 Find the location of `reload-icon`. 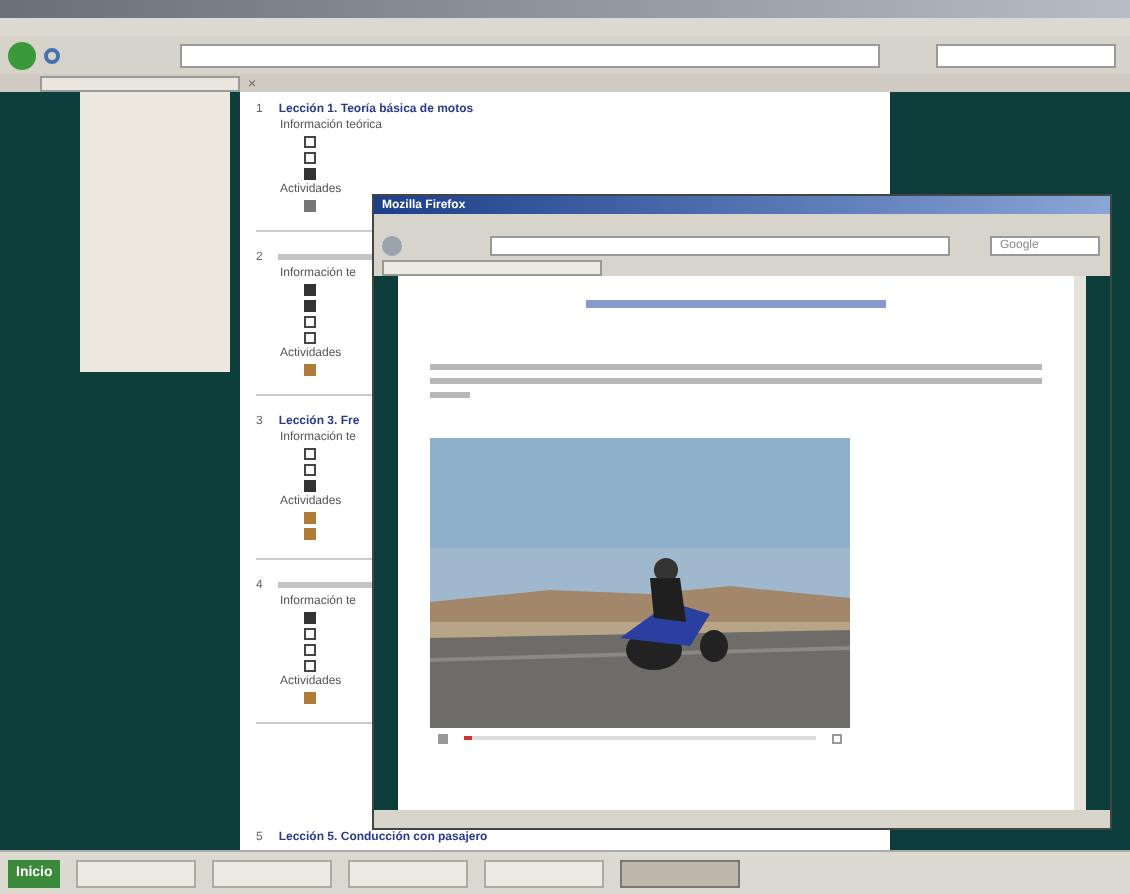

reload-icon is located at coordinates (52, 55).